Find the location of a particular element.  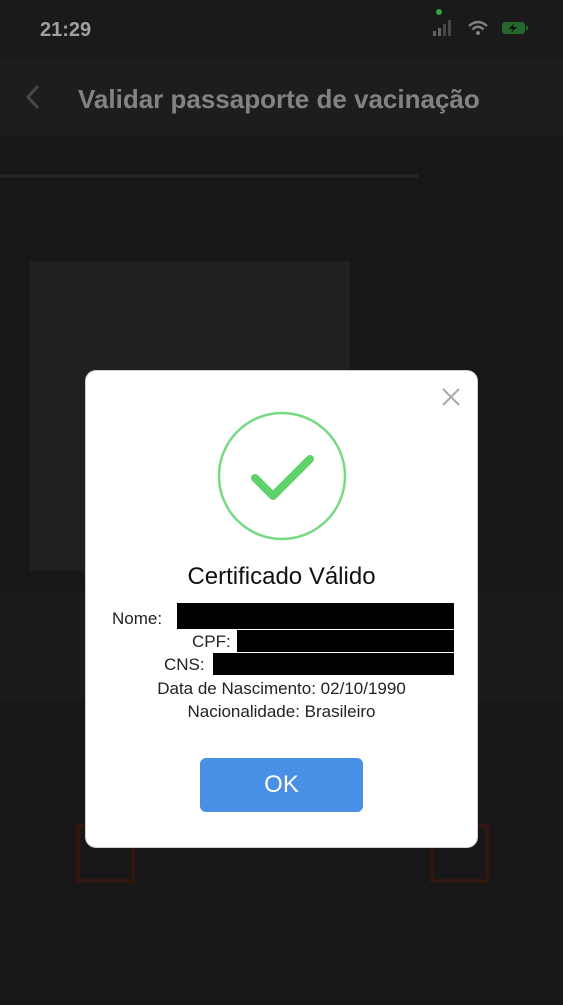

redacted-name is located at coordinates (315, 616).